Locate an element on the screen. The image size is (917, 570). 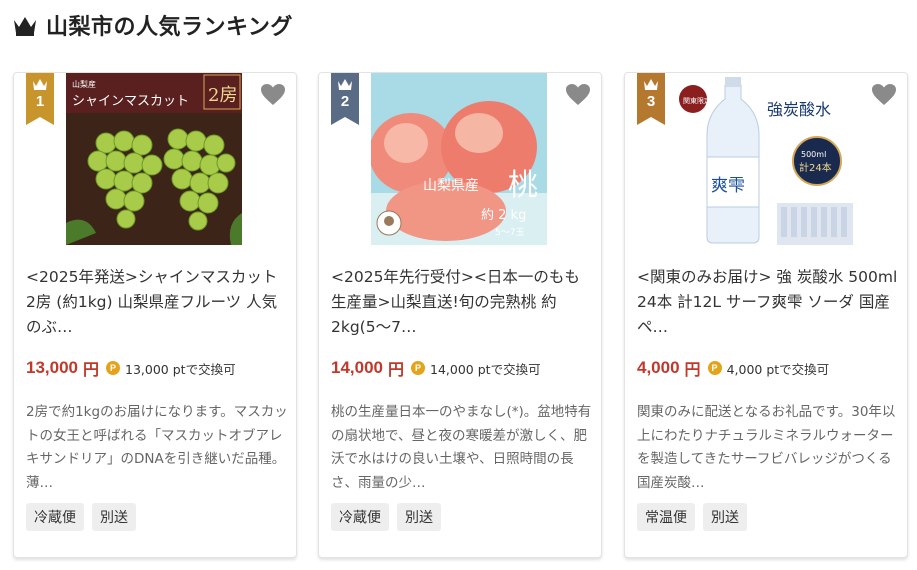
rank-number: 2 is located at coordinates (345, 101).